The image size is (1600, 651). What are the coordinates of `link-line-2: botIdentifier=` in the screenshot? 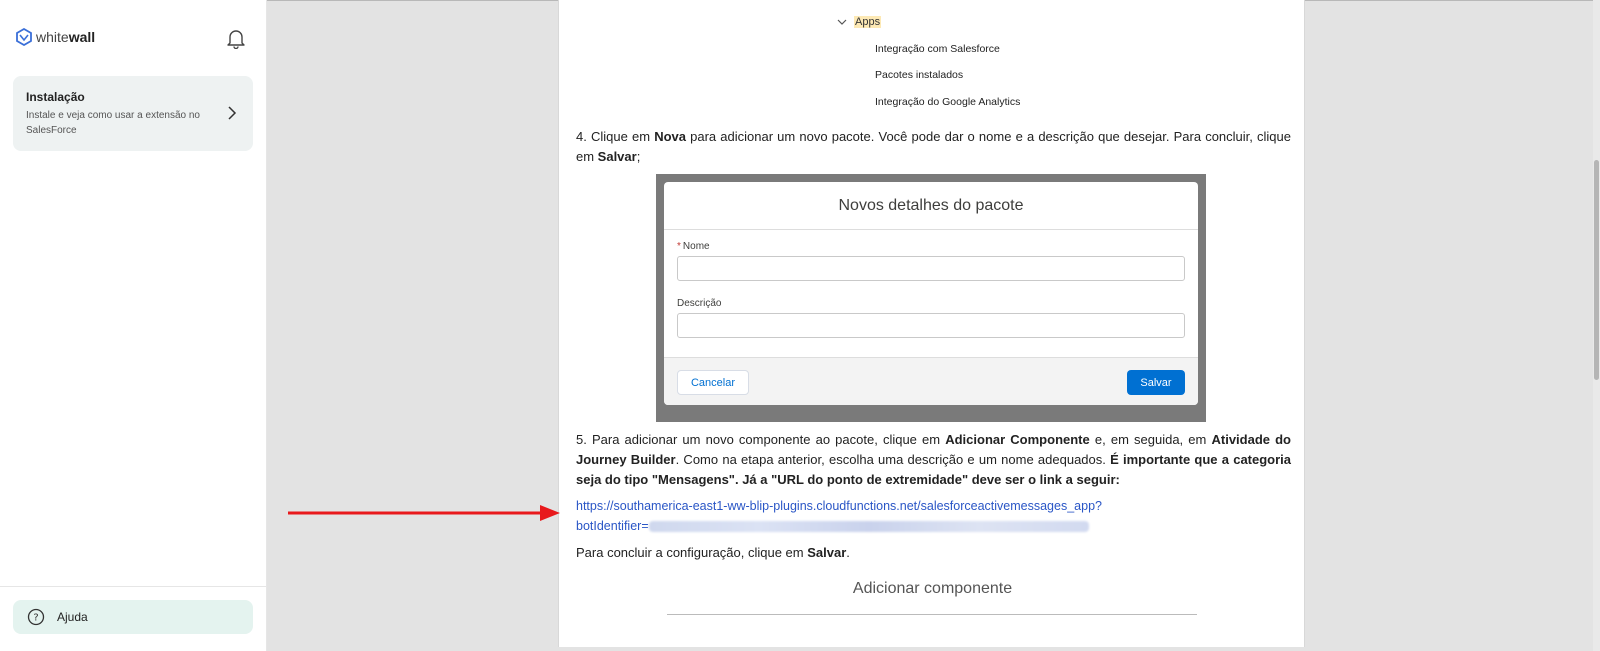 It's located at (933, 526).